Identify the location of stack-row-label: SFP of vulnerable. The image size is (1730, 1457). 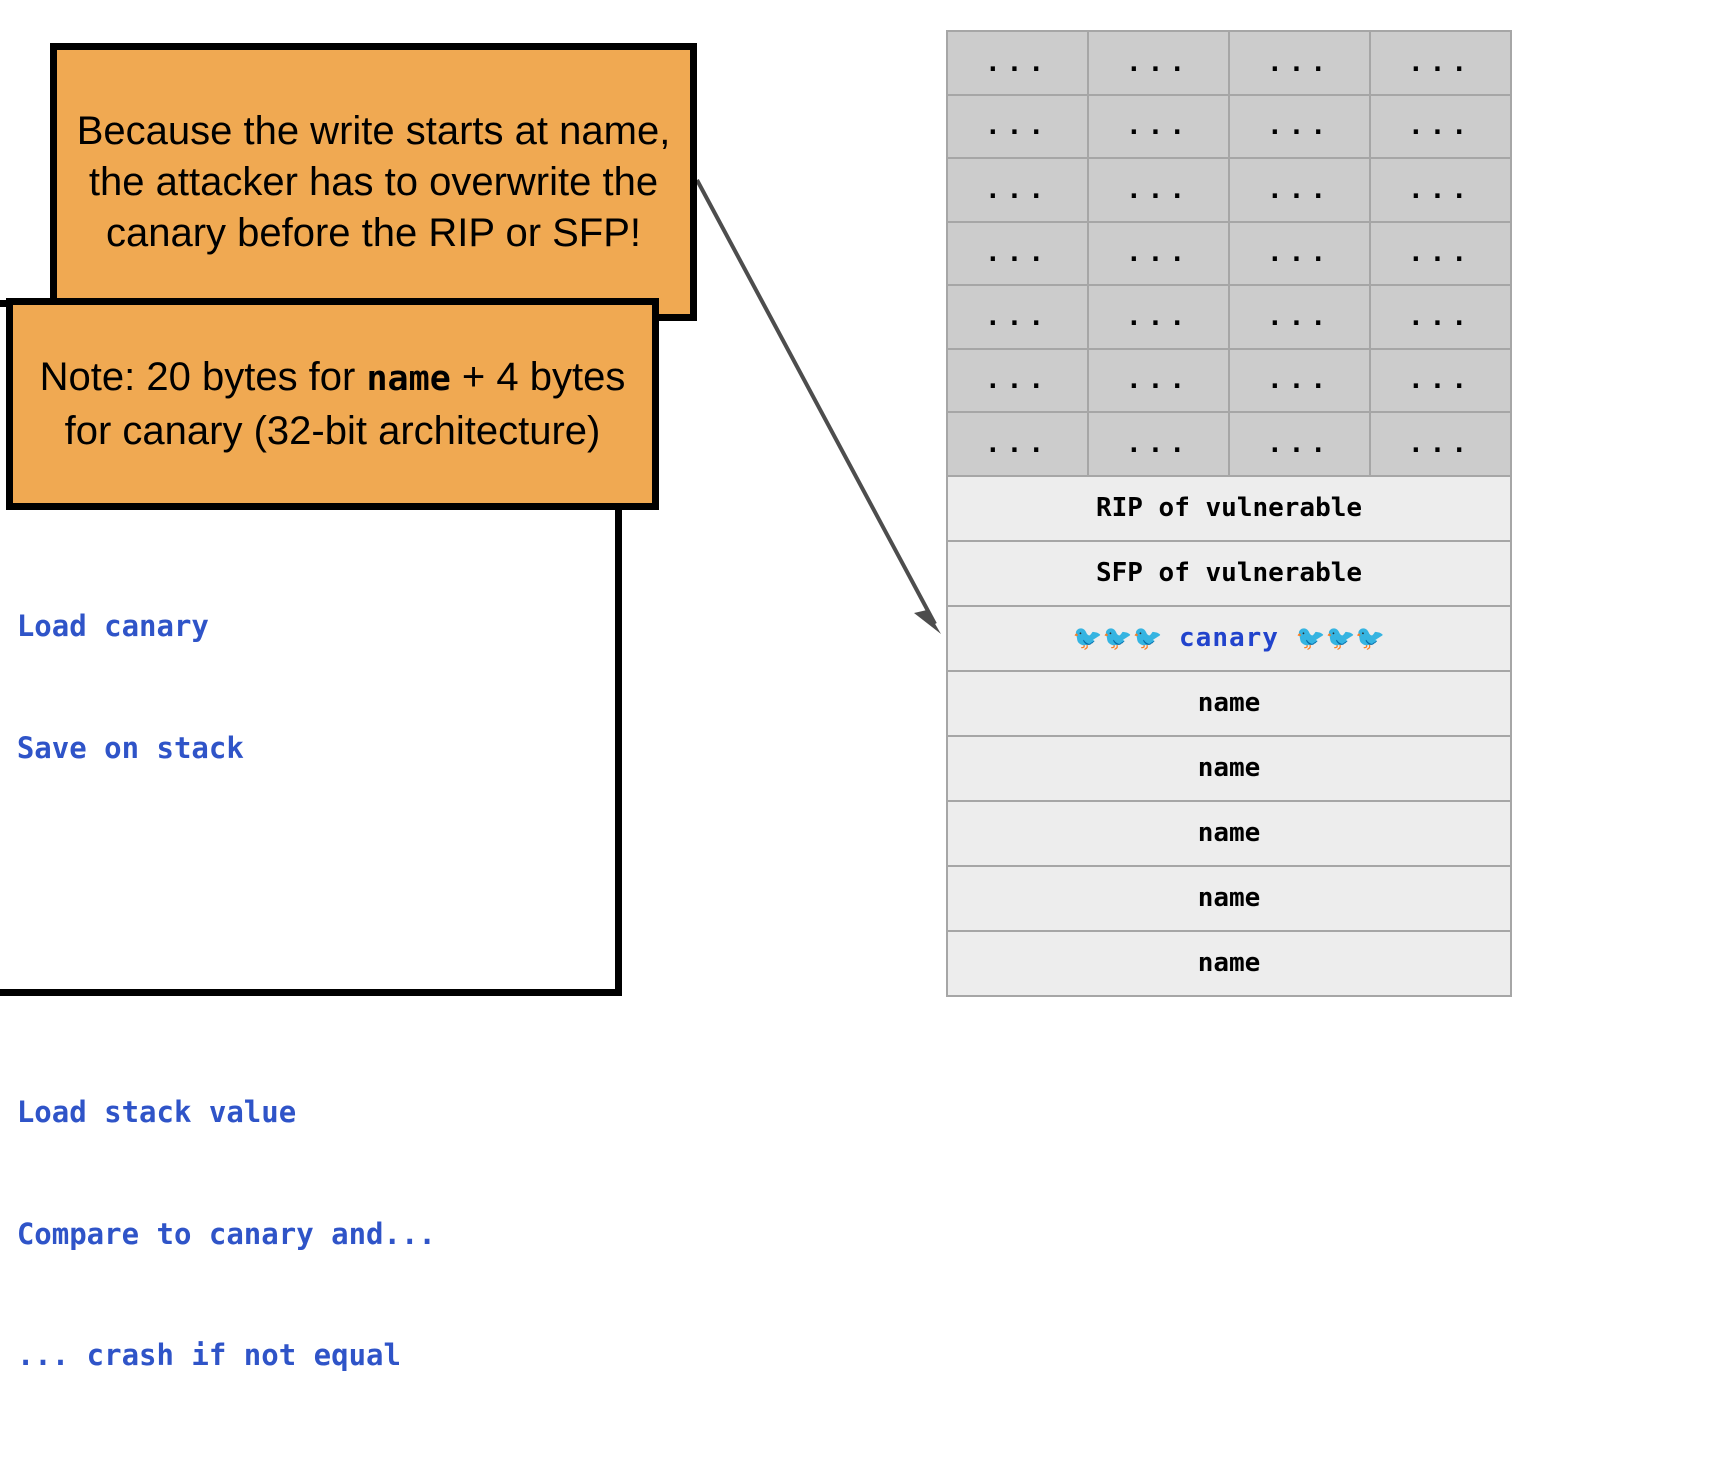
(1229, 573).